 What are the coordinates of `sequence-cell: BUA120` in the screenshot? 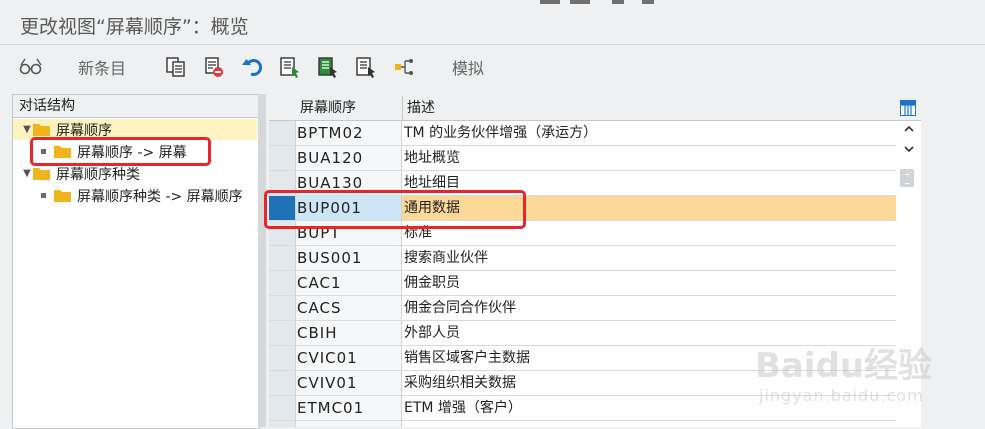 It's located at (349, 158).